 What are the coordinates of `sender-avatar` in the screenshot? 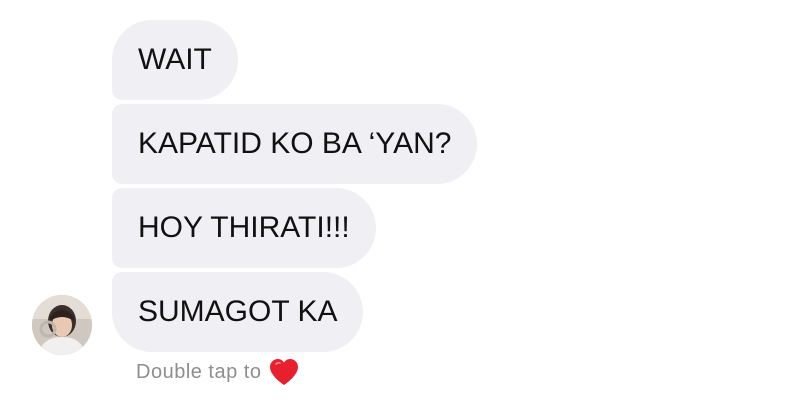 It's located at (62, 325).